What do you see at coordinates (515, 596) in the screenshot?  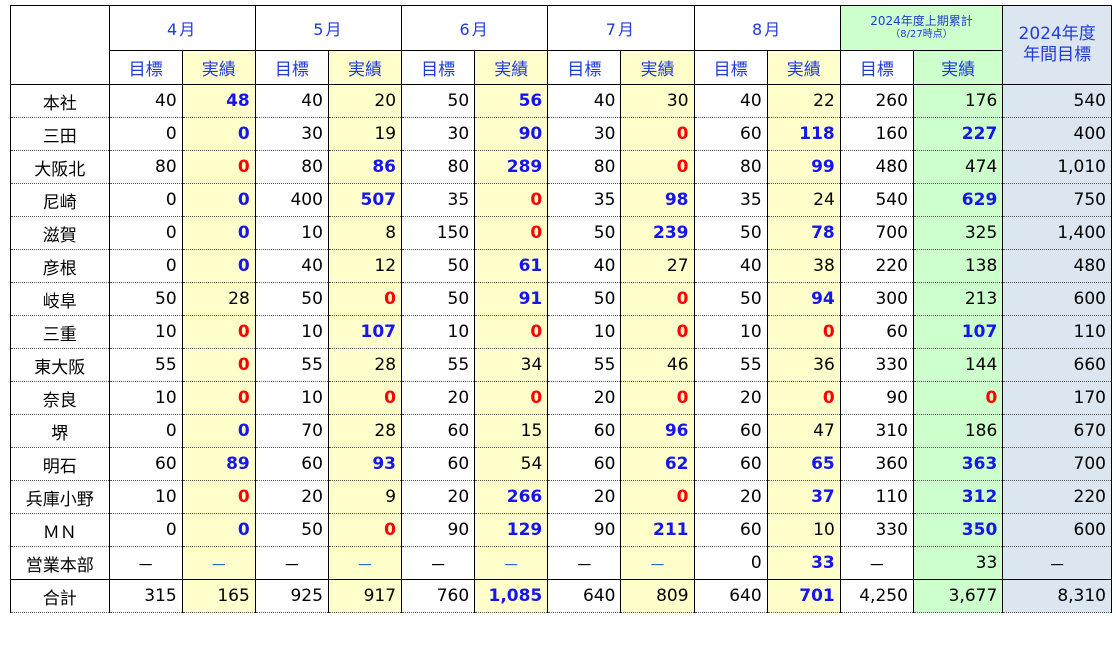 I see `actual-value: 1,085` at bounding box center [515, 596].